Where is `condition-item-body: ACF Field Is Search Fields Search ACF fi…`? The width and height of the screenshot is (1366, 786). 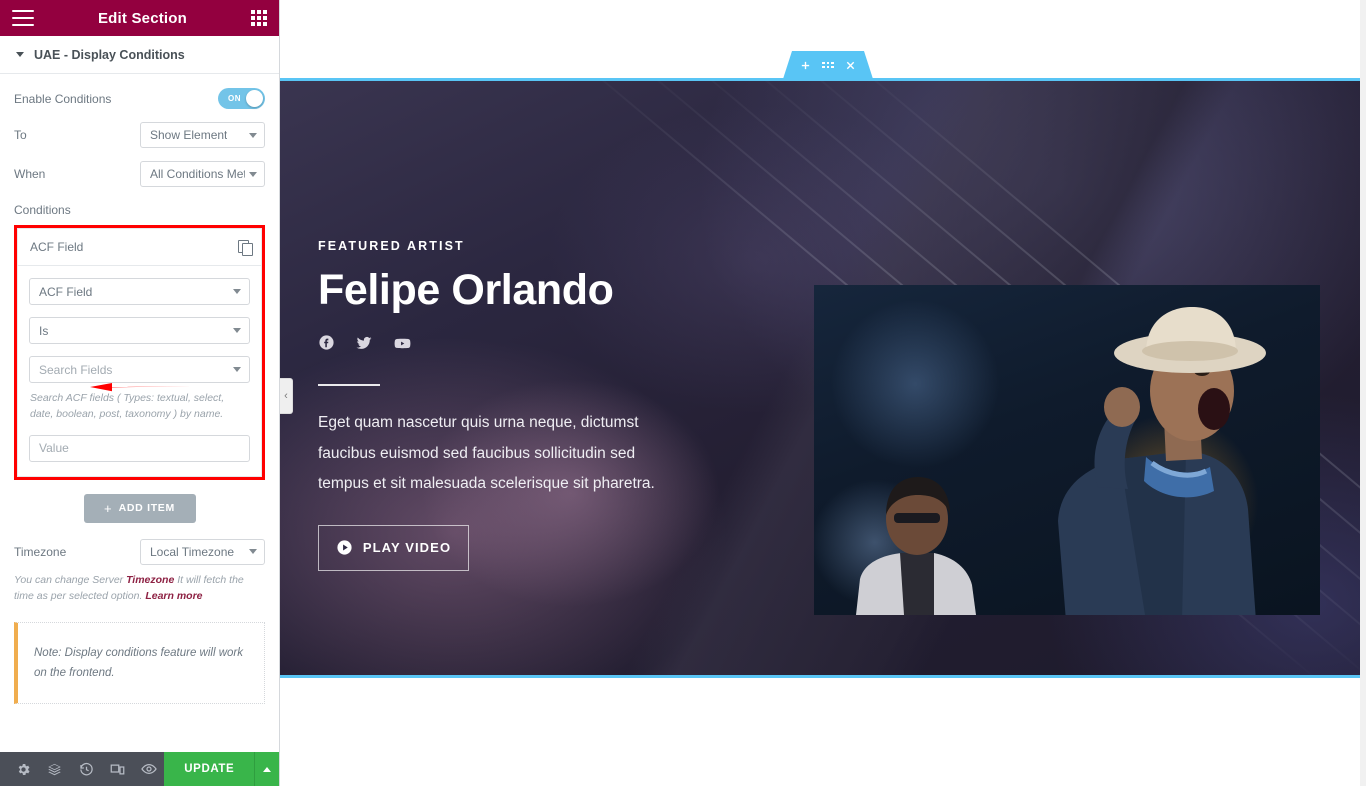
condition-item-body: ACF Field Is Search Fields Search ACF fi… is located at coordinates (139, 371).